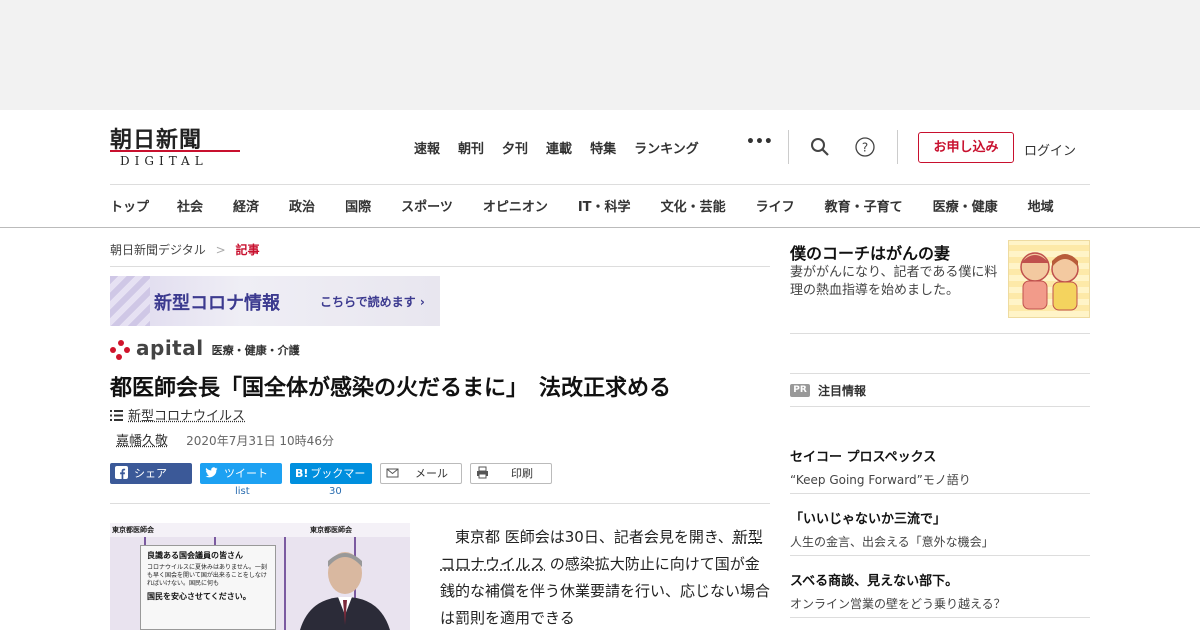  I want to click on pr-item-description: オンライン営業の壁をどう乗り越える？, so click(898, 604).